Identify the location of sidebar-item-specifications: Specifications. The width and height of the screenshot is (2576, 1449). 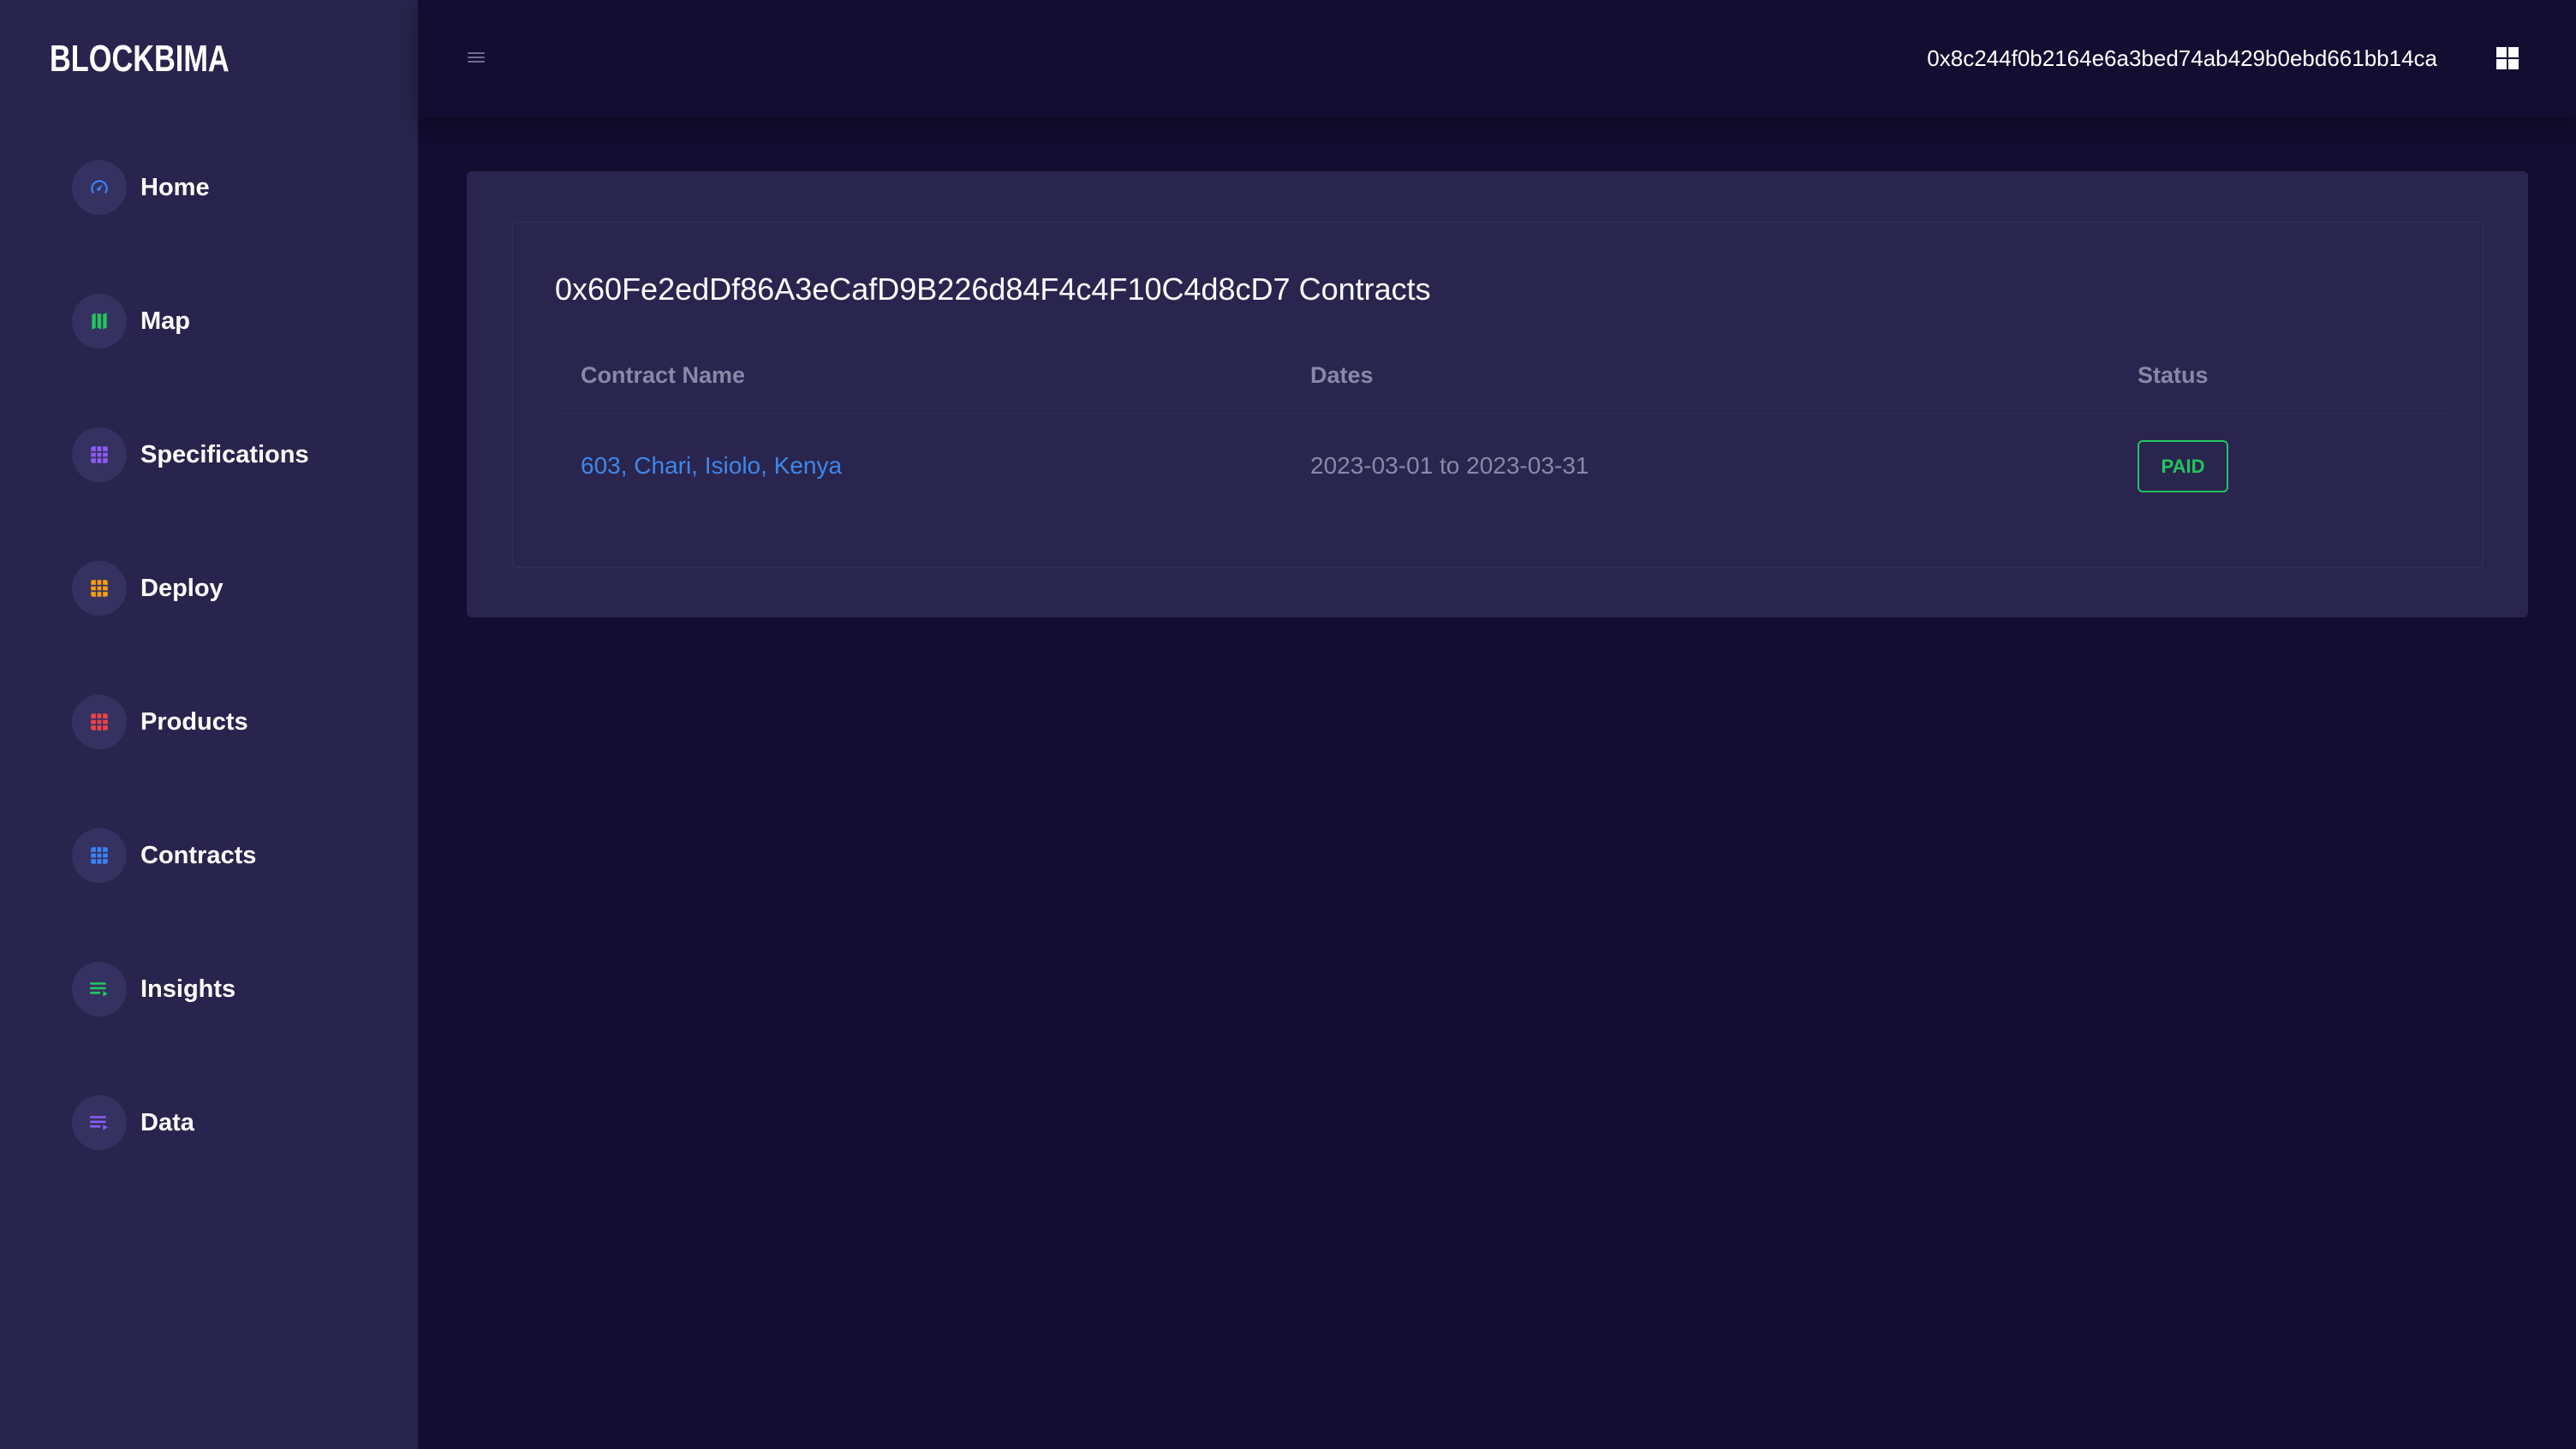
(191, 455).